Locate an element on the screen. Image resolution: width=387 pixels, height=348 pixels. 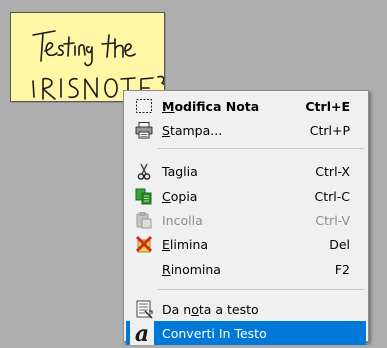
select-rectangle-icon is located at coordinates (144, 106).